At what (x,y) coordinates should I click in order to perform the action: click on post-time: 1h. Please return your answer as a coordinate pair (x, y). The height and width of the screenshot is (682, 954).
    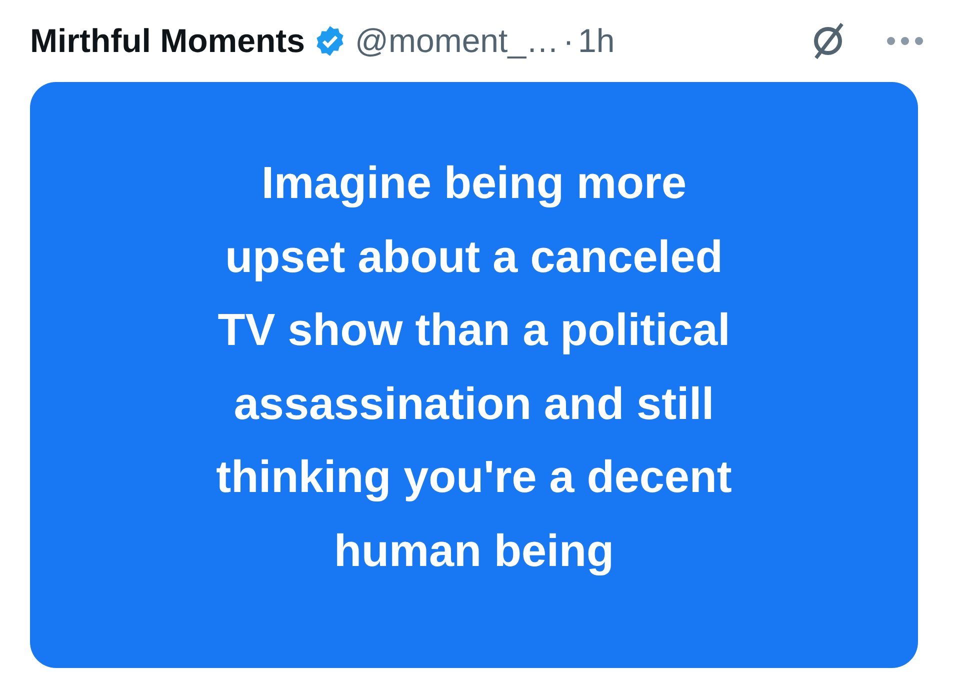
    Looking at the image, I should click on (596, 41).